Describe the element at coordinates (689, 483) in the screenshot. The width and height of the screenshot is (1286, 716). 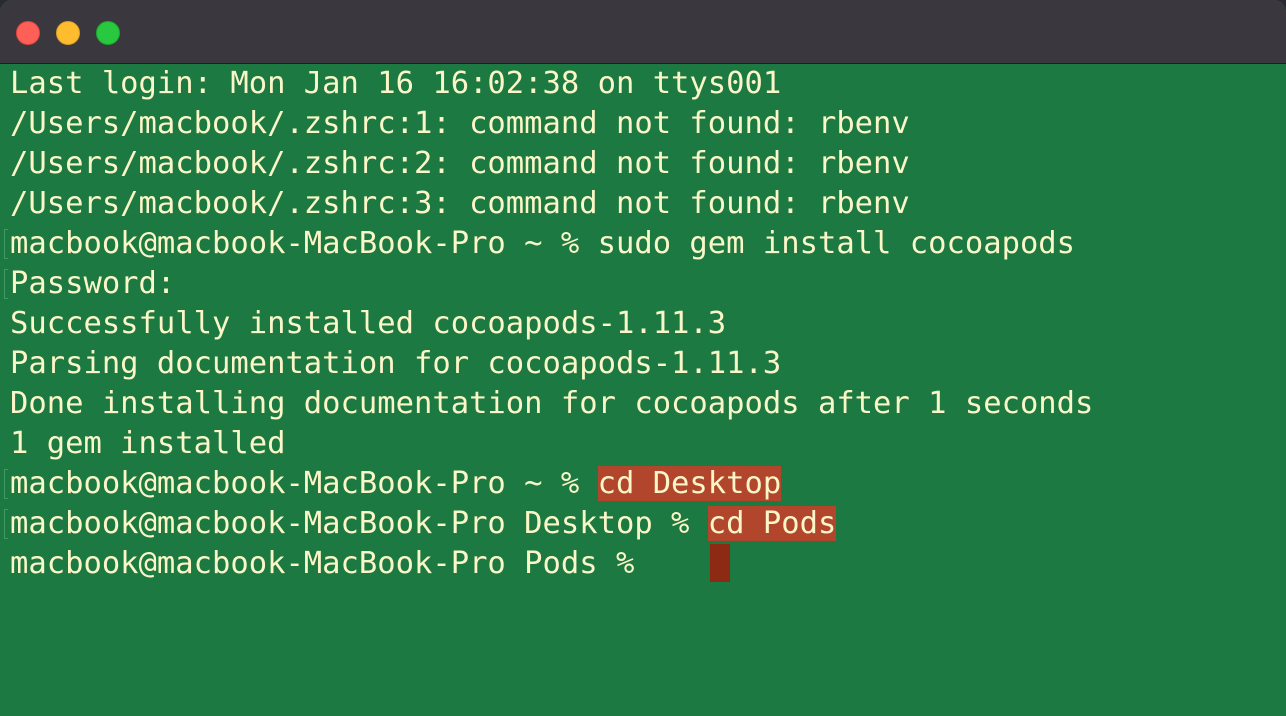
I see `selected-command-text: cd Desktop` at that location.